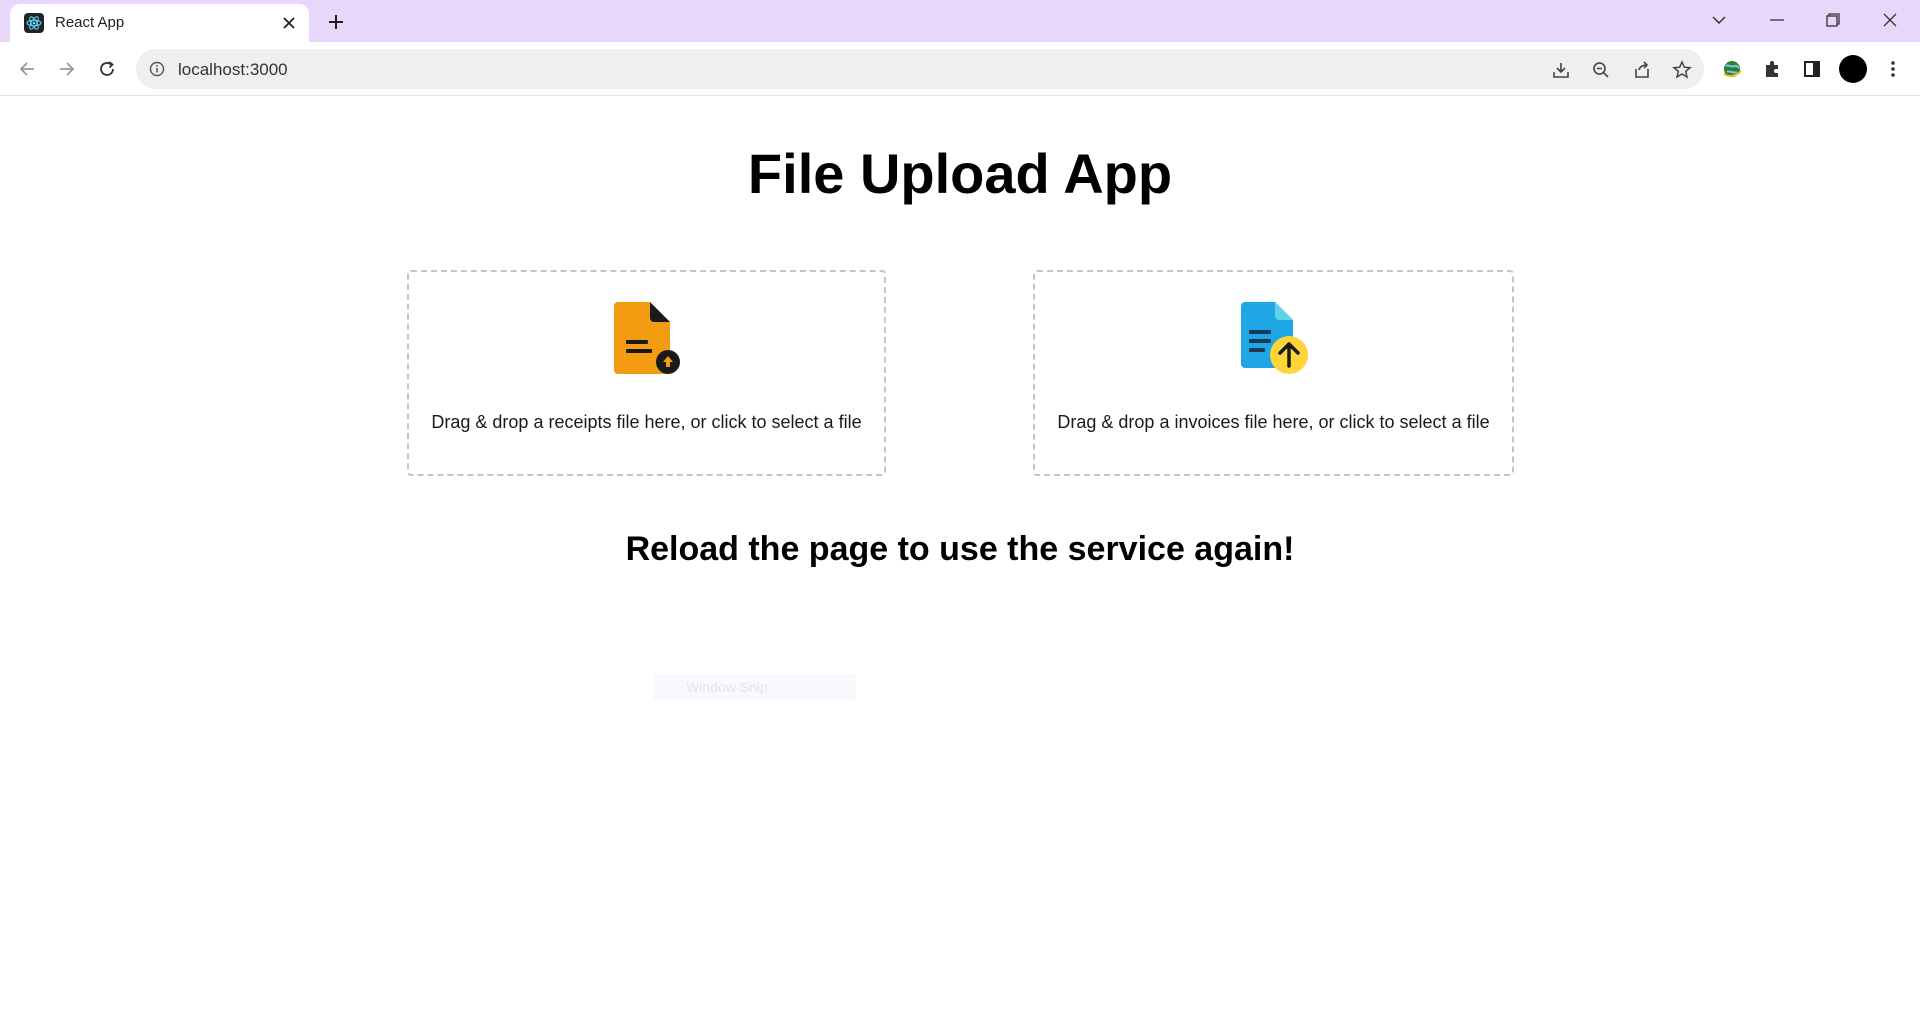  Describe the element at coordinates (920, 69) in the screenshot. I see `address-bar: localhost:3000` at that location.